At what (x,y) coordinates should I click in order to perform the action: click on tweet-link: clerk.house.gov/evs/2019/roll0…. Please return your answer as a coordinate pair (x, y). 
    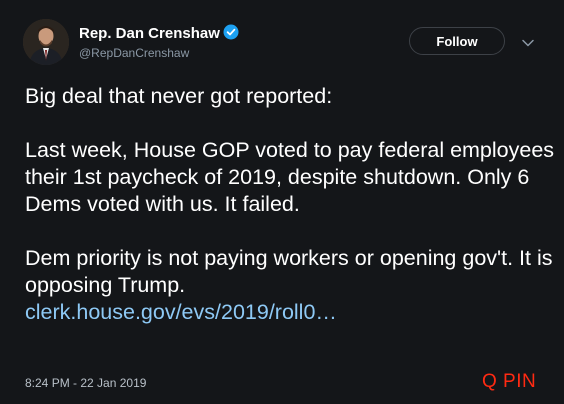
    Looking at the image, I should click on (181, 312).